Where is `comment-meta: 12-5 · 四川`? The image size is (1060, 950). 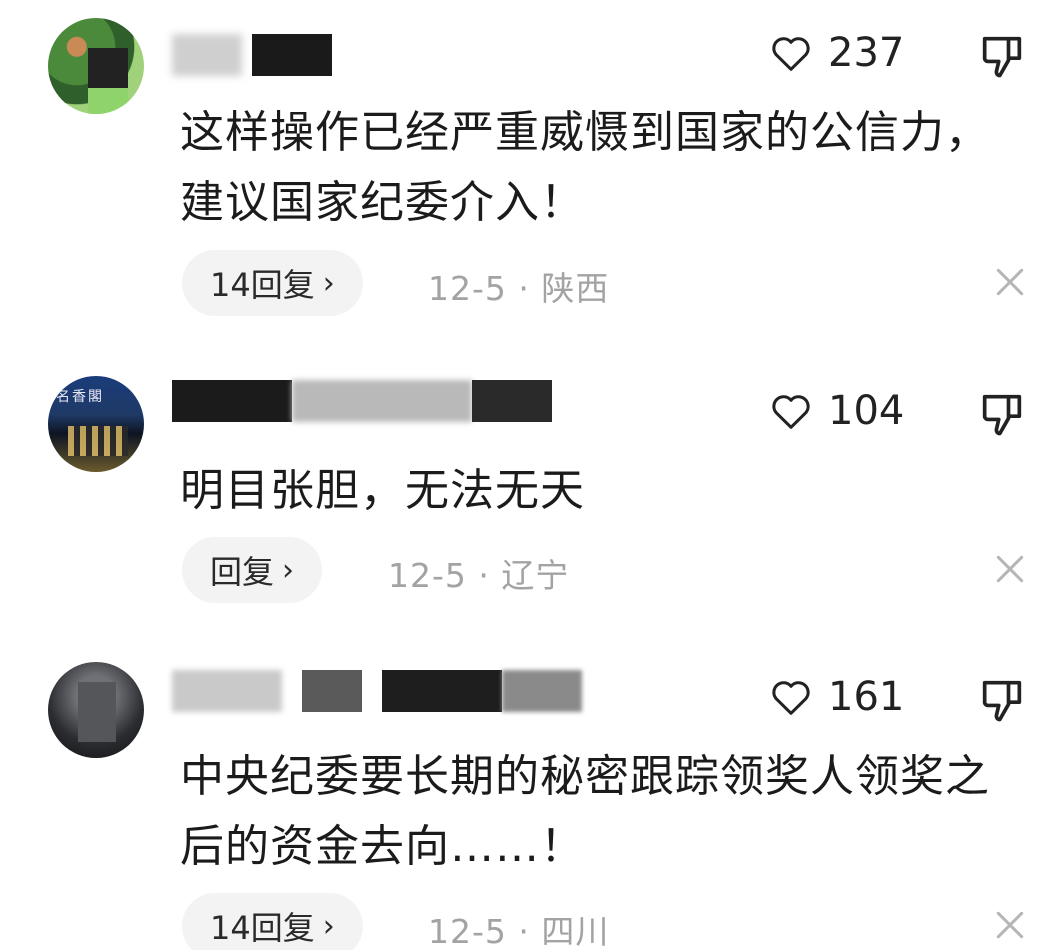 comment-meta: 12-5 · 四川 is located at coordinates (518, 927).